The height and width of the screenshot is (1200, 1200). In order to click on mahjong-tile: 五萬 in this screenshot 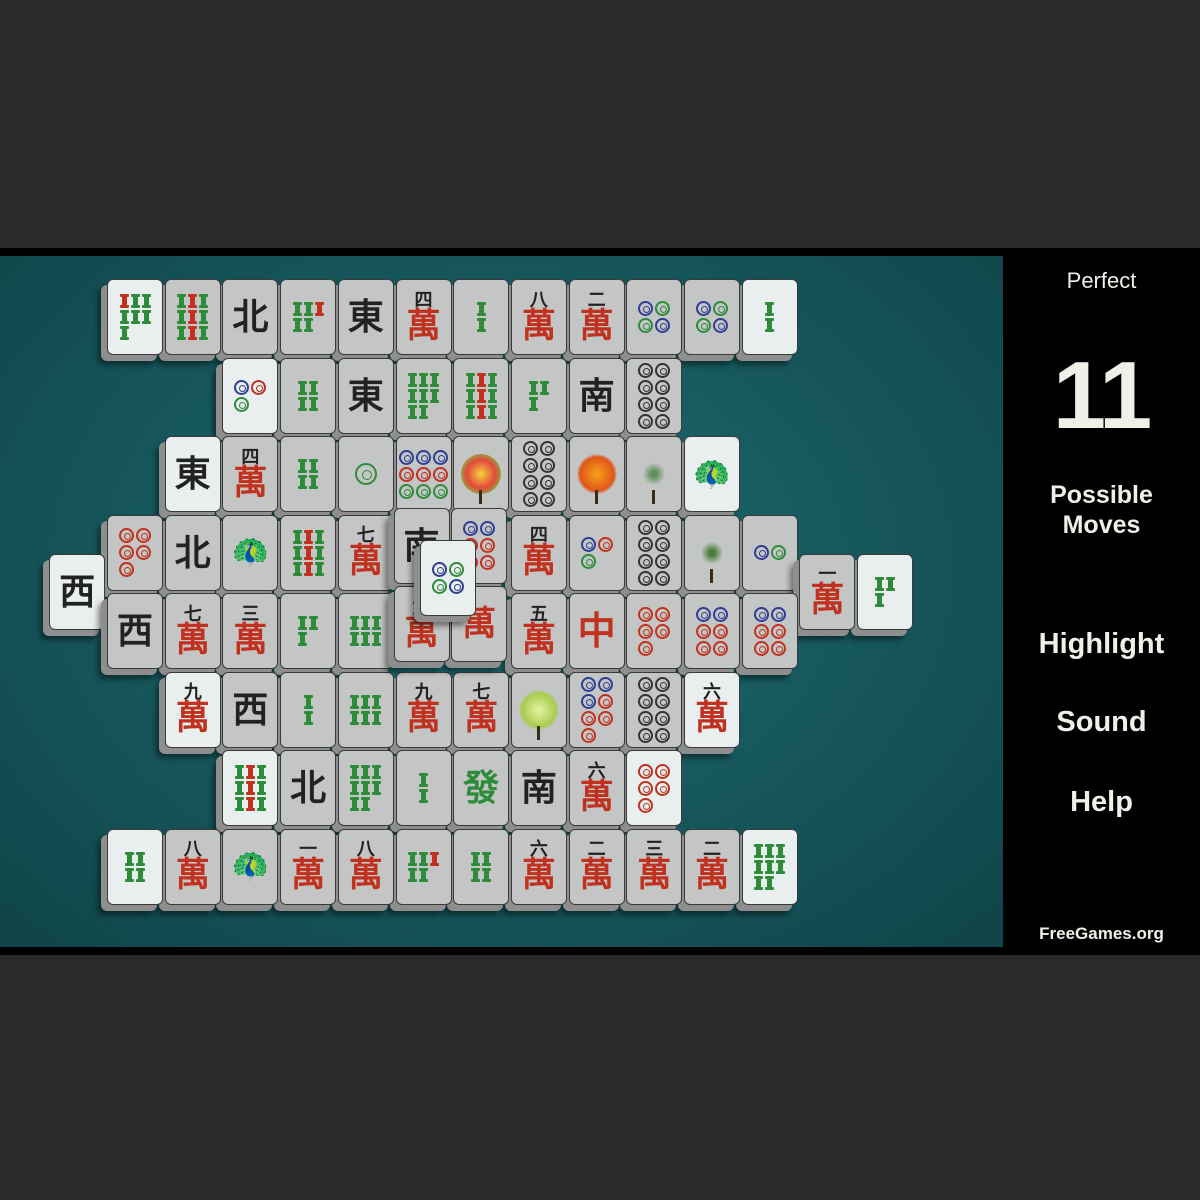, I will do `click(535, 634)`.